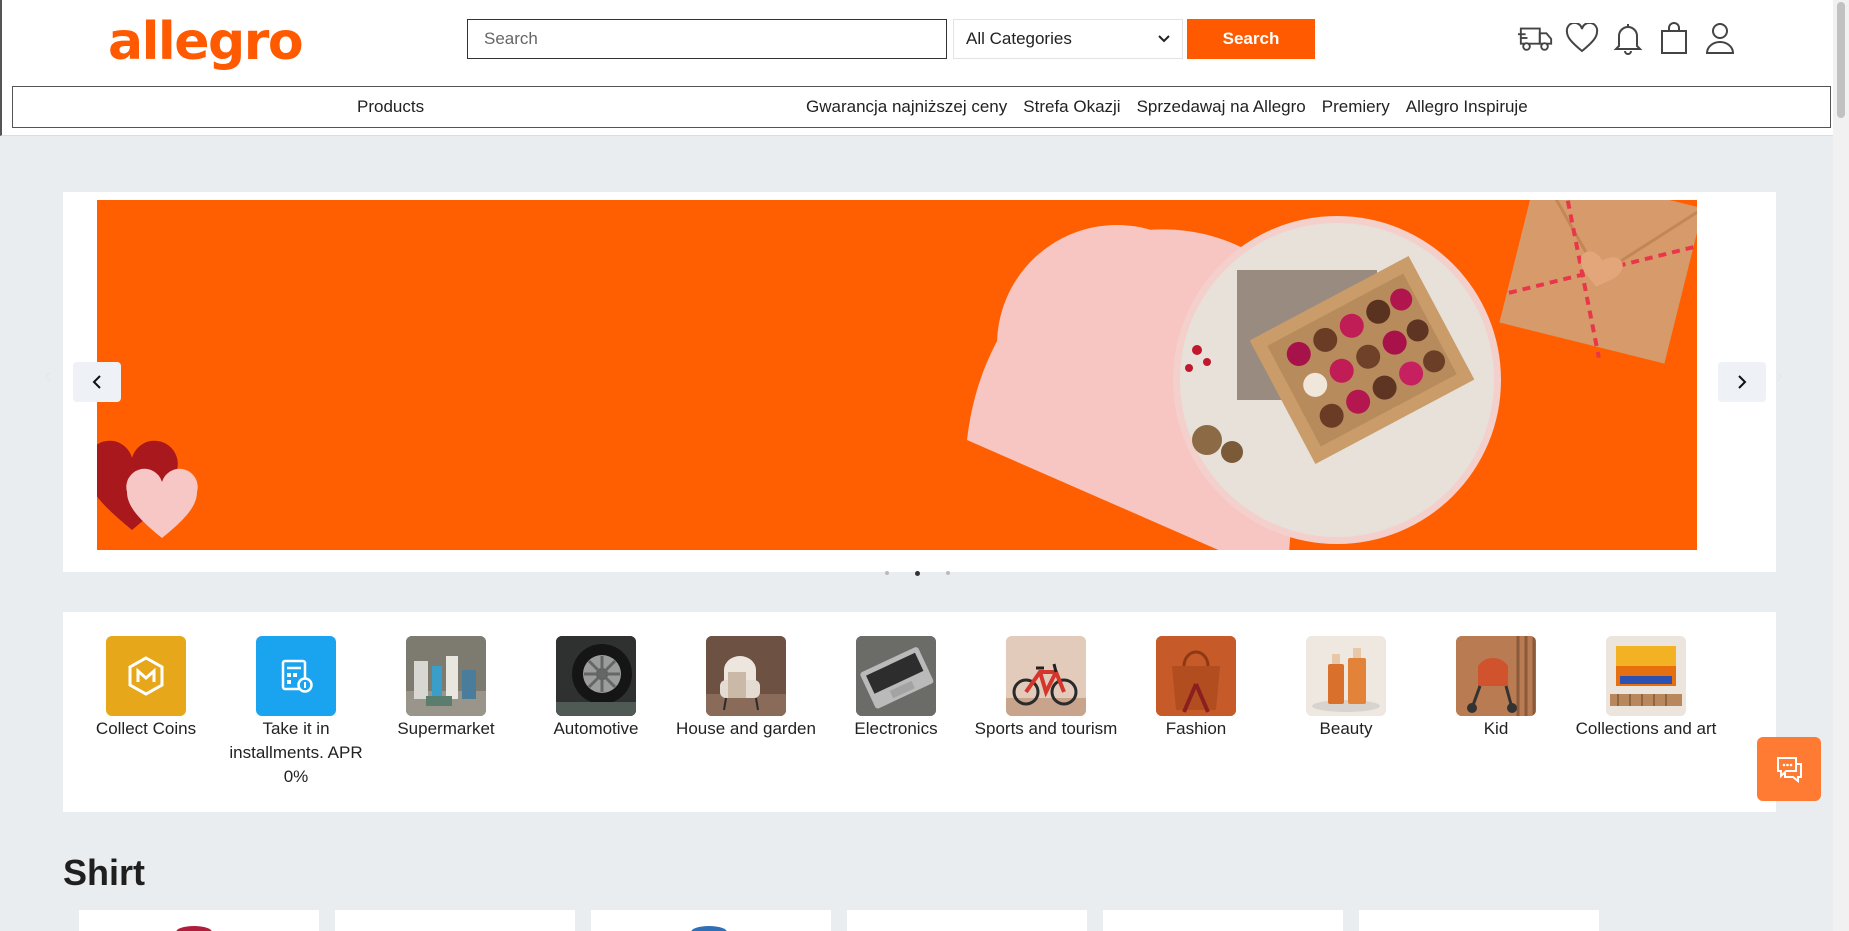  I want to click on delivery-truck-icon, so click(1536, 38).